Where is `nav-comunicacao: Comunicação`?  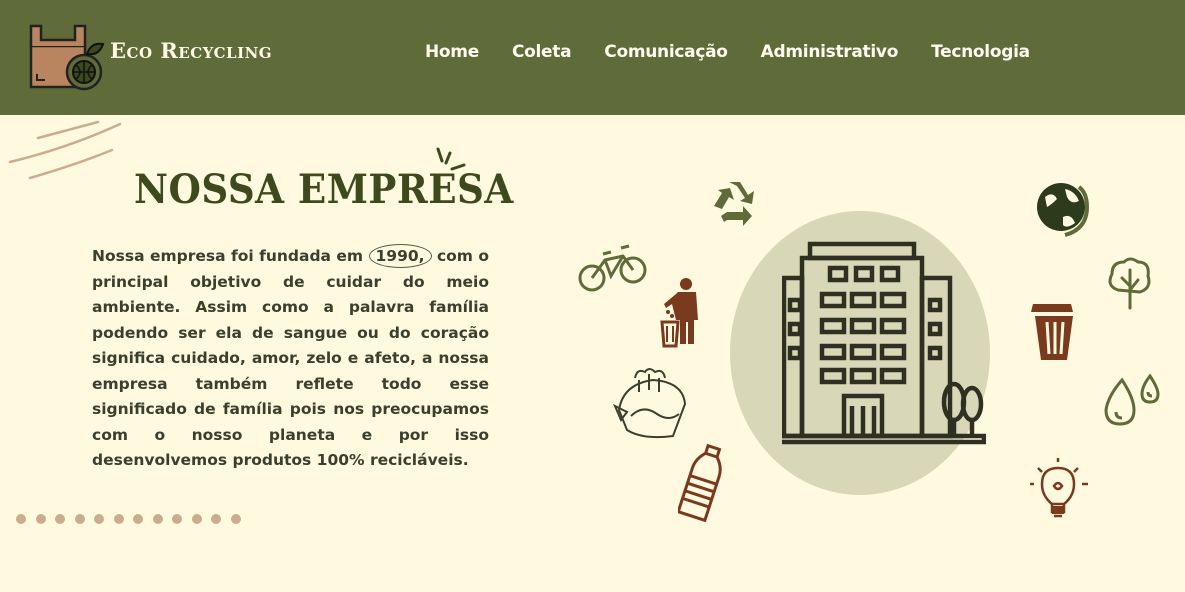 nav-comunicacao: Comunicação is located at coordinates (666, 52).